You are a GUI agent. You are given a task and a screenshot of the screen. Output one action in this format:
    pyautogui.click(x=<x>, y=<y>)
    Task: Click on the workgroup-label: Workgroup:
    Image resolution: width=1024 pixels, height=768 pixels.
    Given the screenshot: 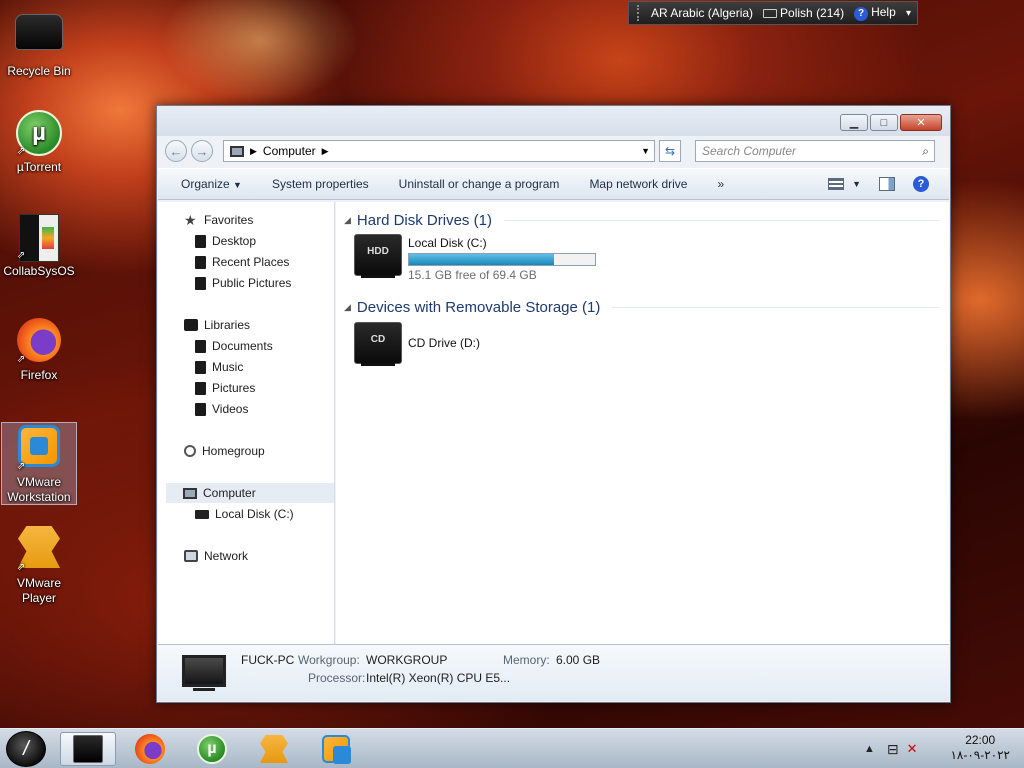 What is the action you would take?
    pyautogui.click(x=329, y=660)
    